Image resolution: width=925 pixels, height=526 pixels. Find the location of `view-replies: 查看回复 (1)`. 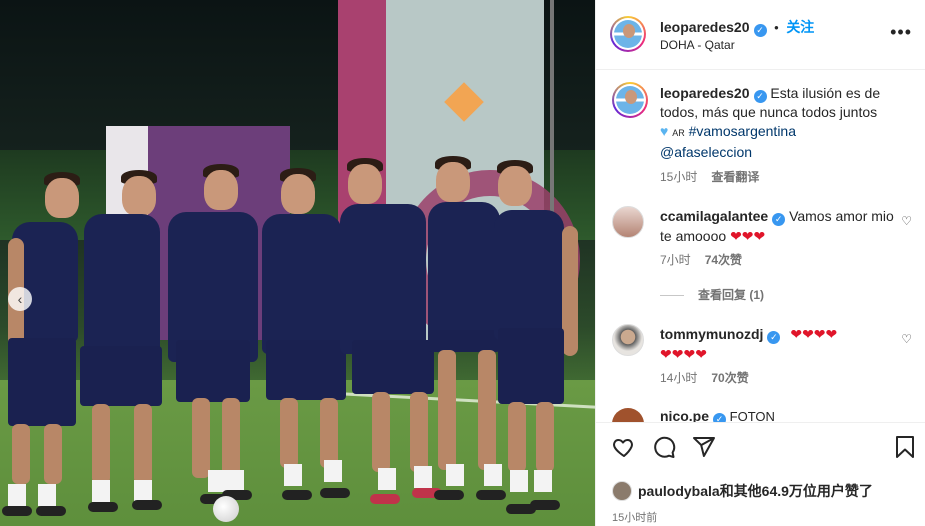

view-replies: 查看回复 (1) is located at coordinates (712, 294).